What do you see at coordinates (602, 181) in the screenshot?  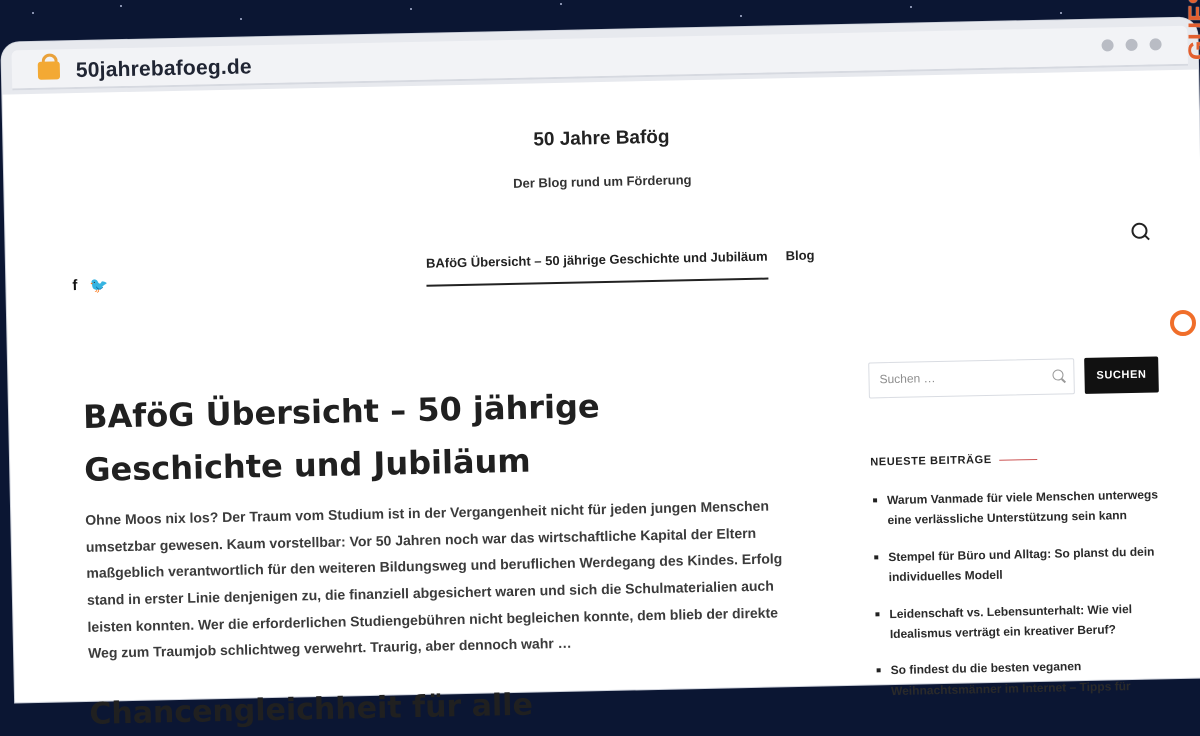 I see `site-tagline: Der Blog rund um Förderung` at bounding box center [602, 181].